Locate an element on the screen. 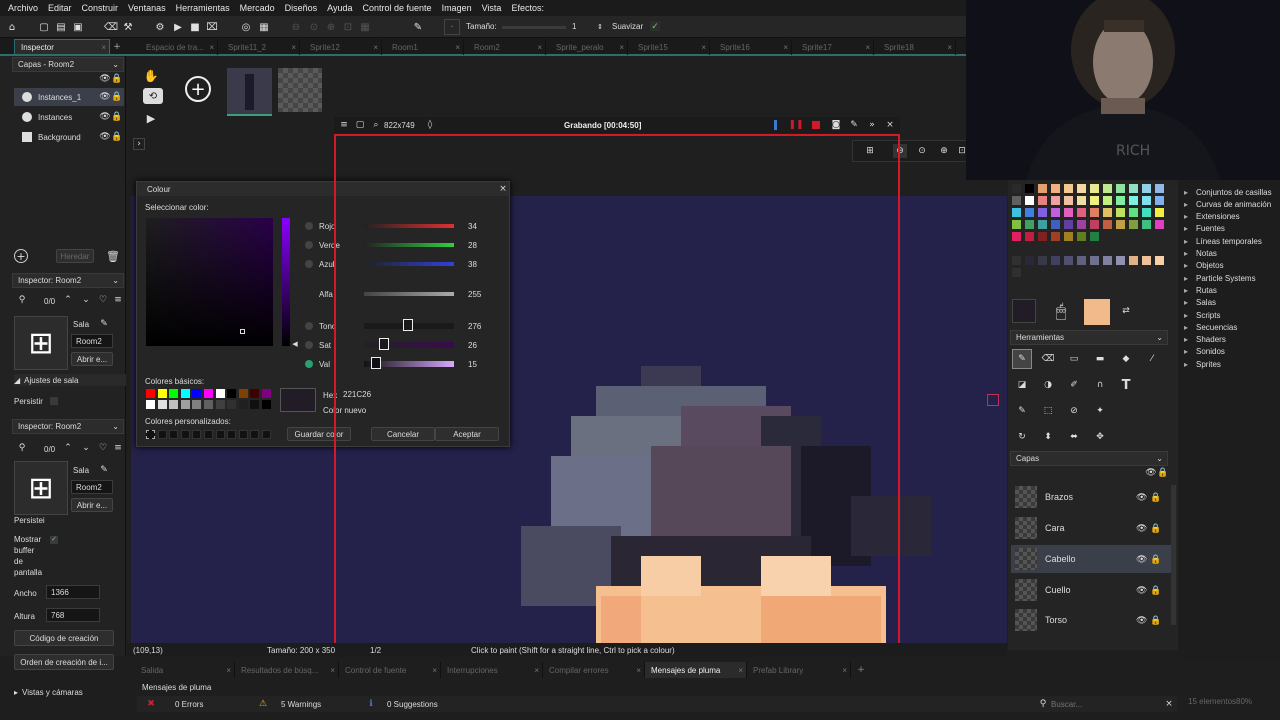 This screenshot has width=1280, height=720. run-icon: ▶ is located at coordinates (178, 27).